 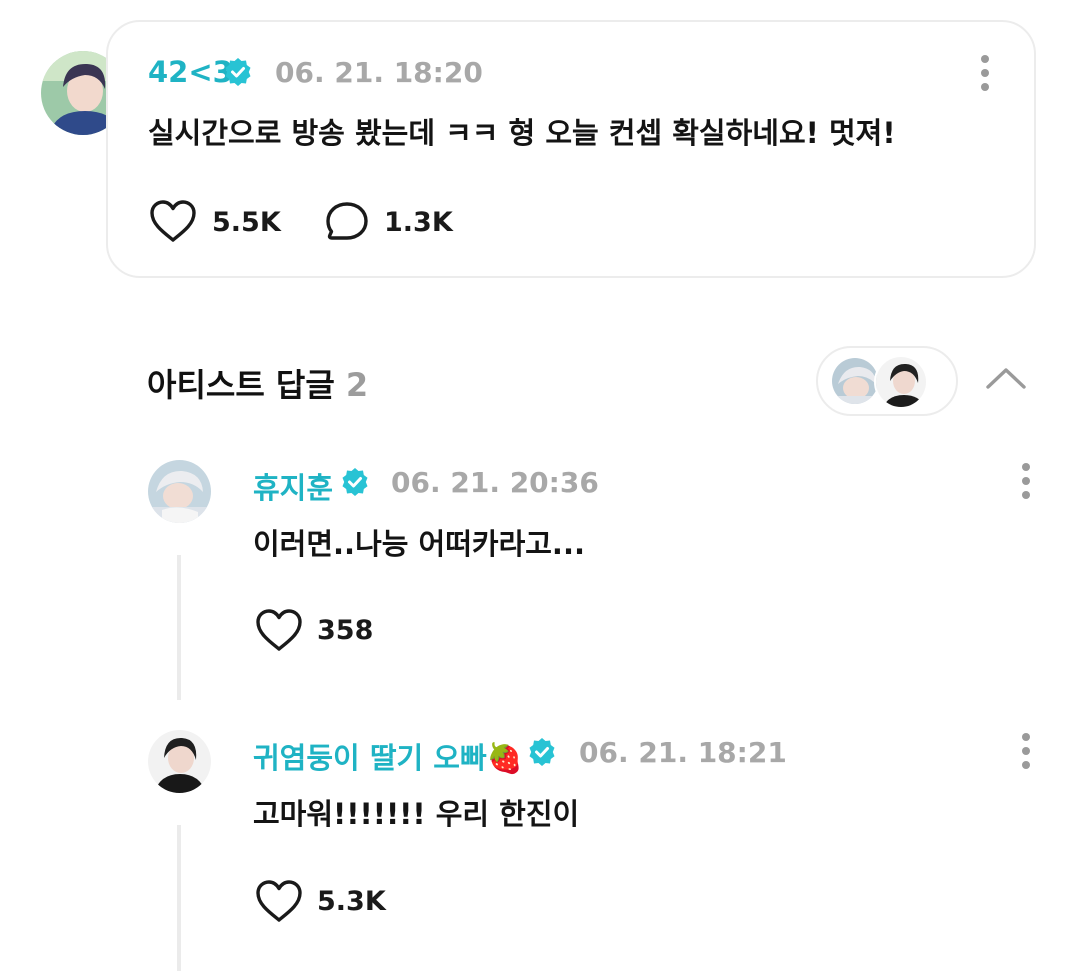 What do you see at coordinates (351, 901) in the screenshot?
I see `reply-like-count: 5.3K` at bounding box center [351, 901].